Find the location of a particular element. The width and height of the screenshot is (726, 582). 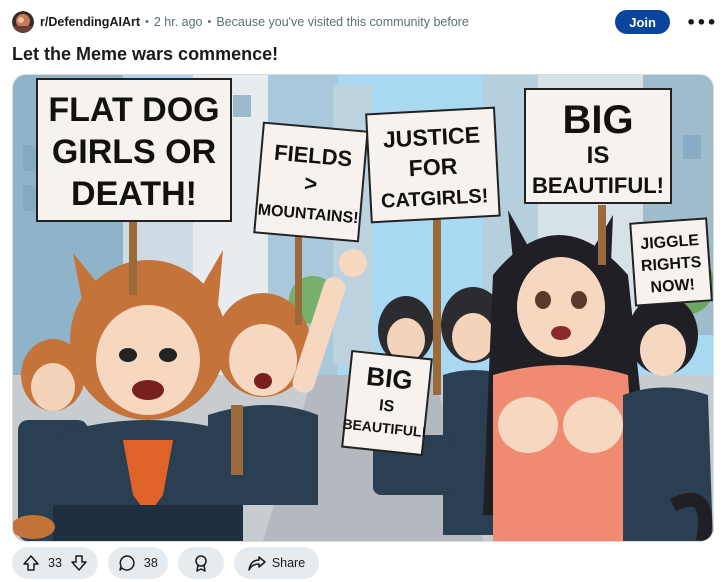

sign-line: FOR is located at coordinates (433, 167).